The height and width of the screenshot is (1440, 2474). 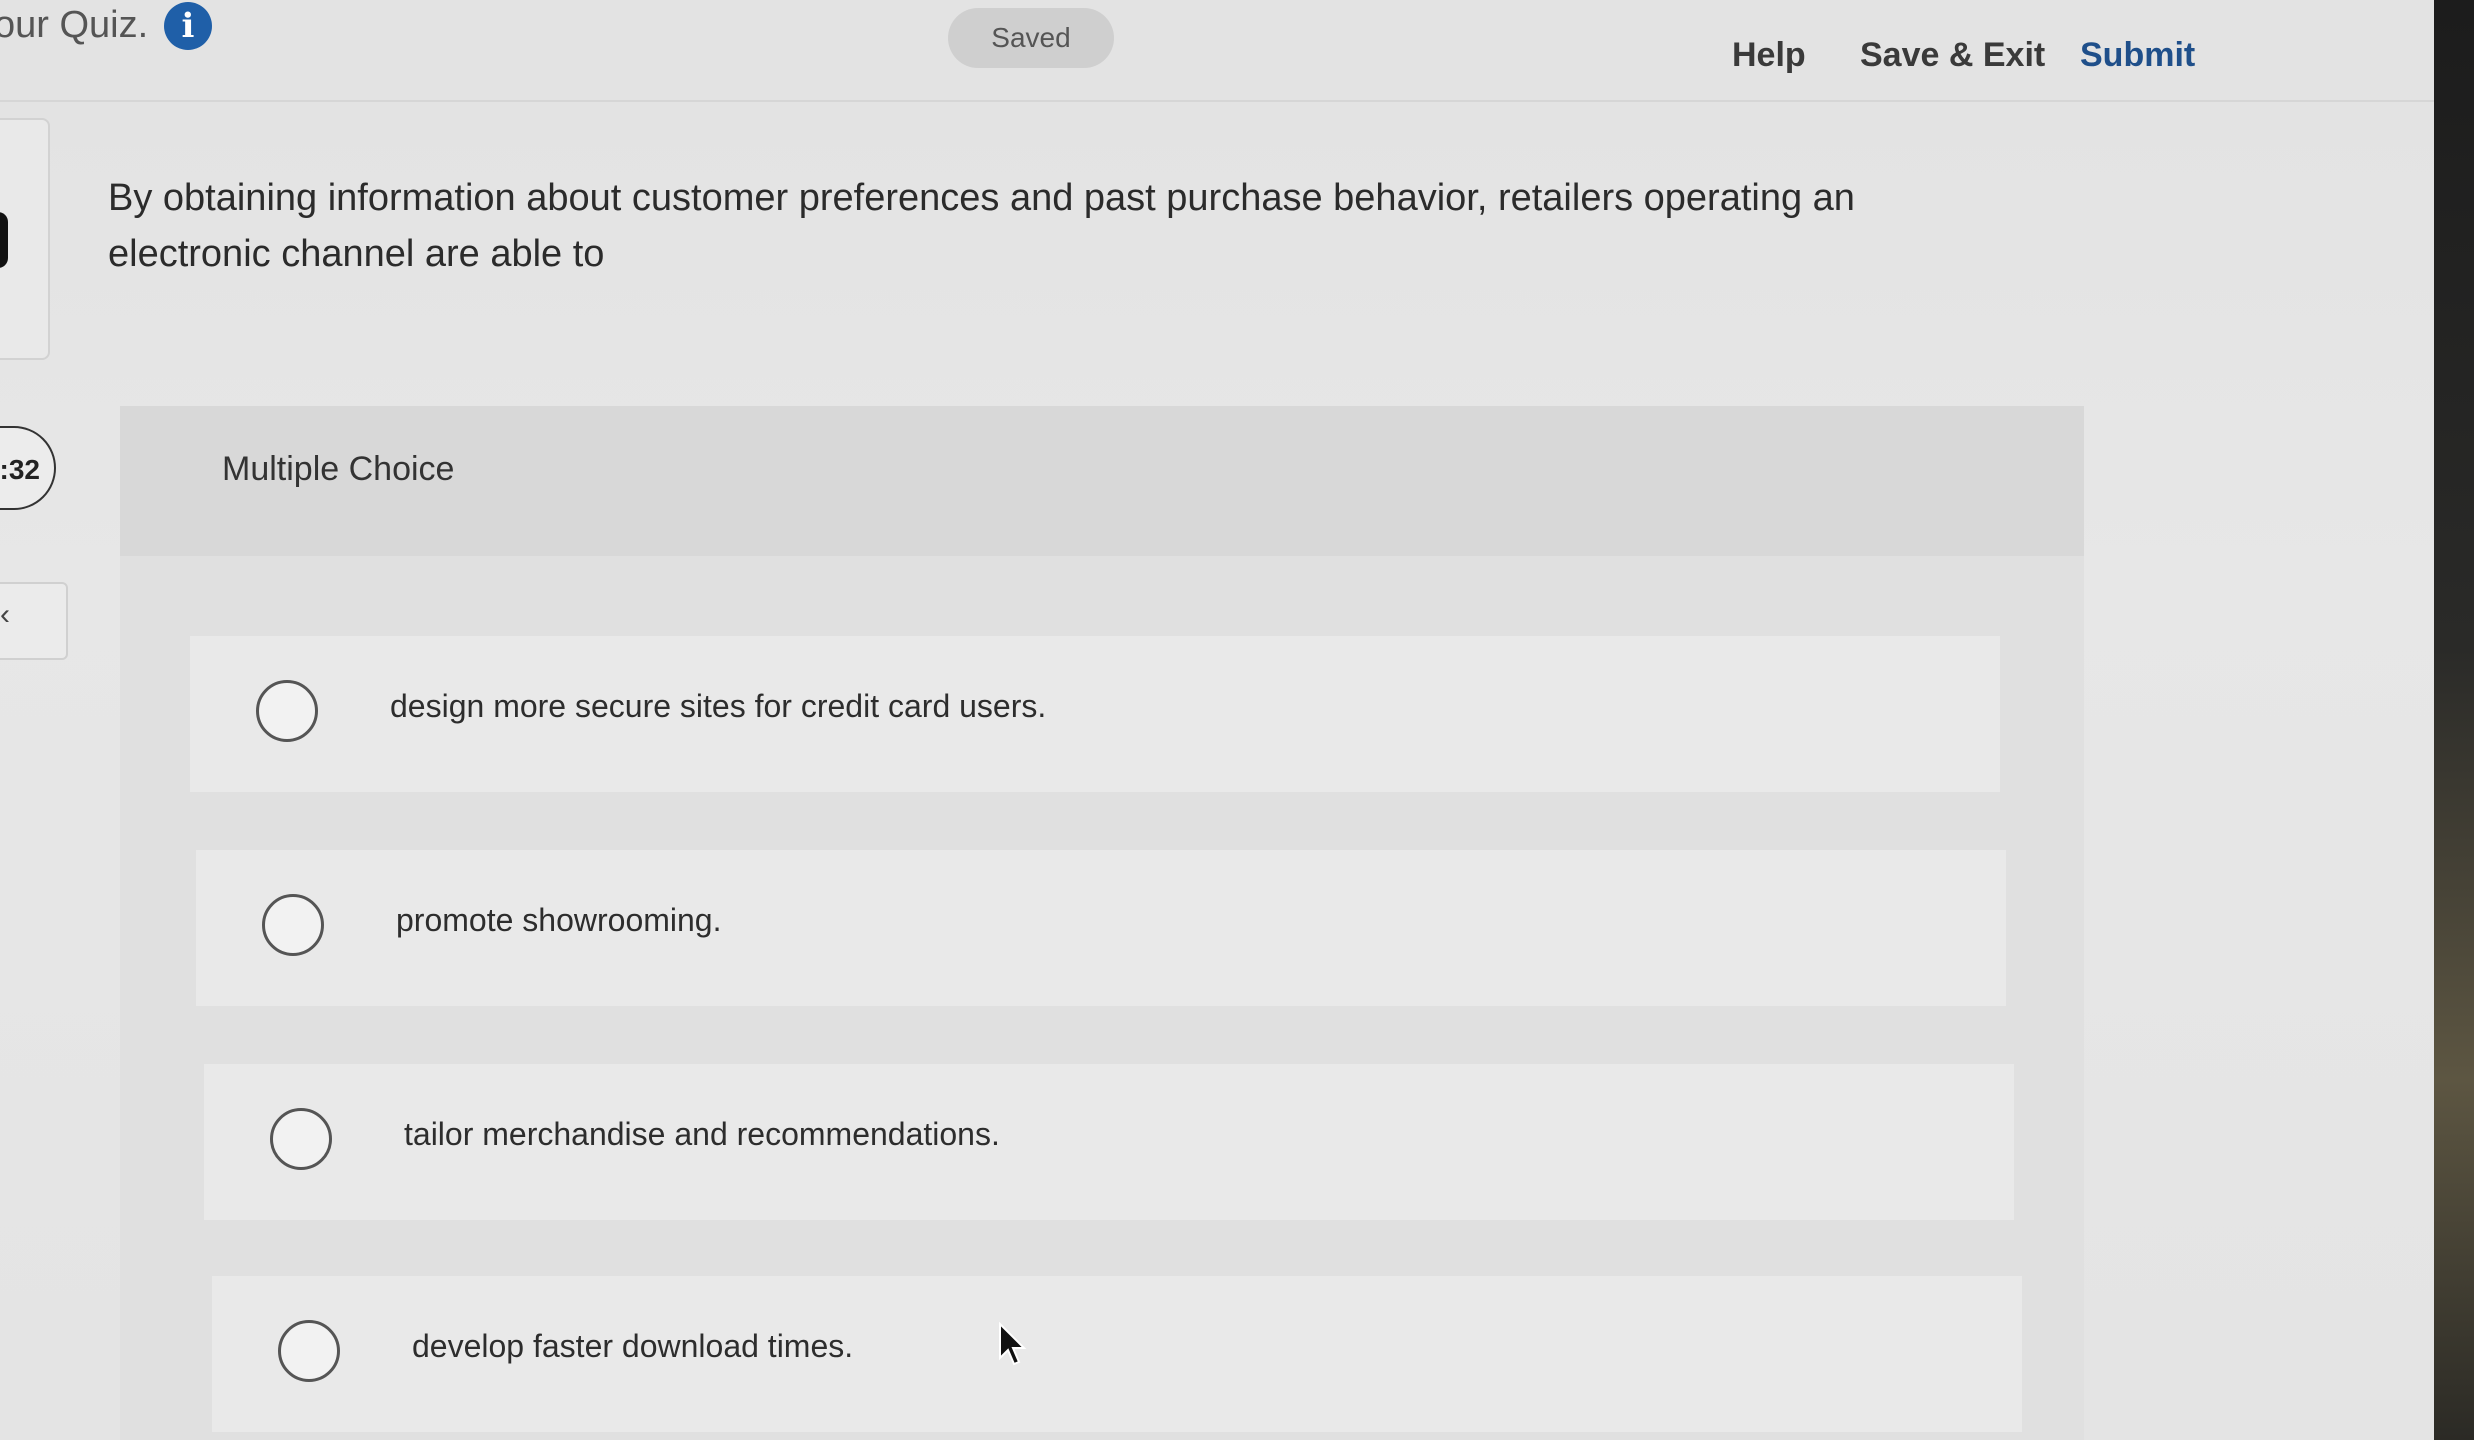 What do you see at coordinates (34, 621) in the screenshot?
I see `collapse-button: ‹` at bounding box center [34, 621].